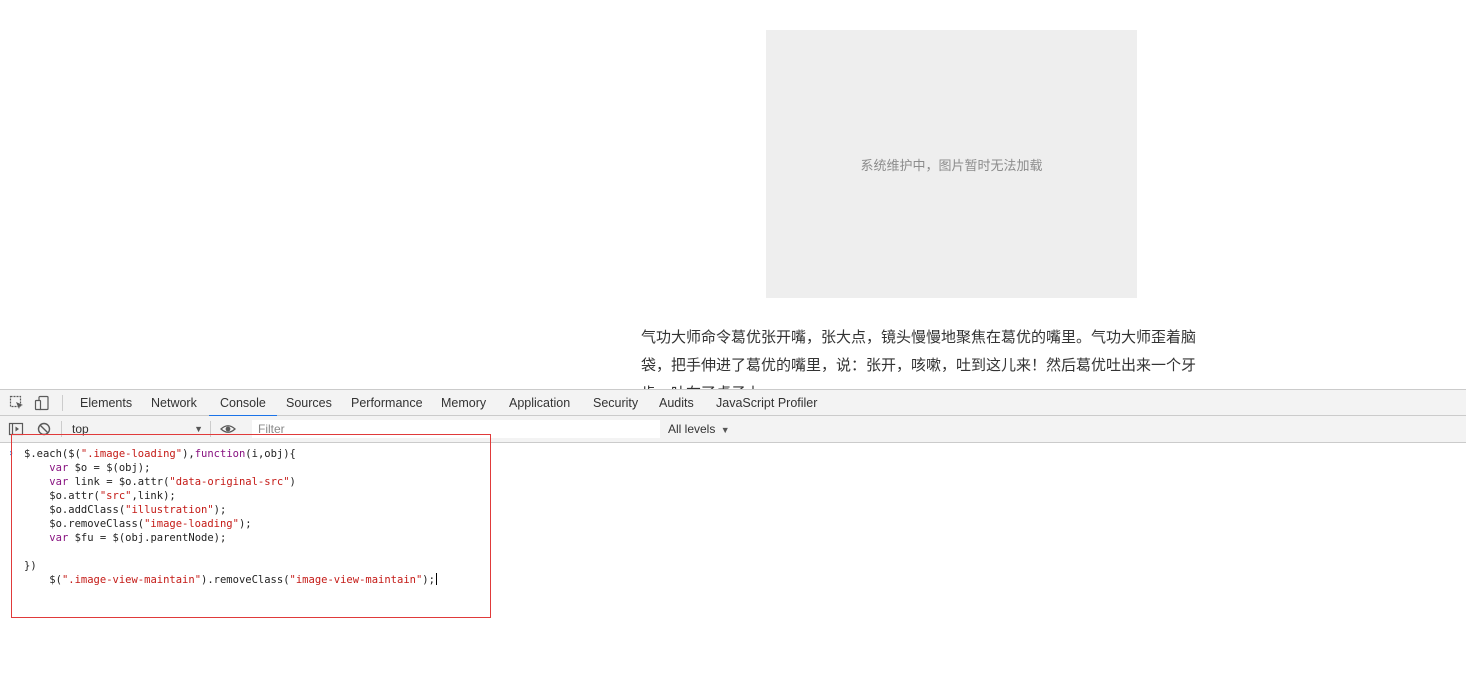 This screenshot has height=686, width=1466. I want to click on context-value: top, so click(80, 429).